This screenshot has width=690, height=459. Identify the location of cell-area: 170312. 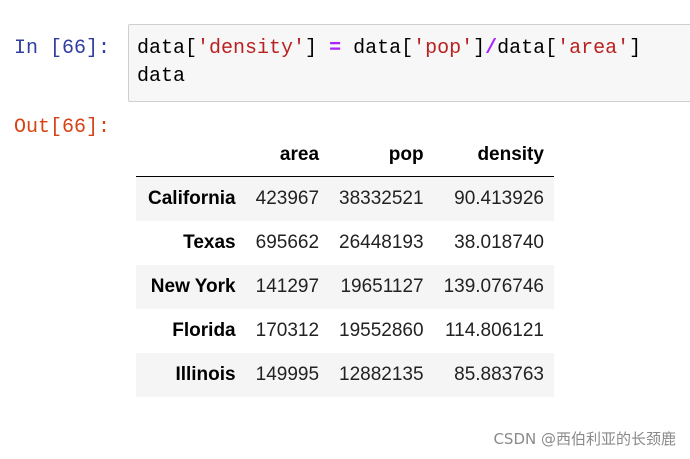
(287, 330).